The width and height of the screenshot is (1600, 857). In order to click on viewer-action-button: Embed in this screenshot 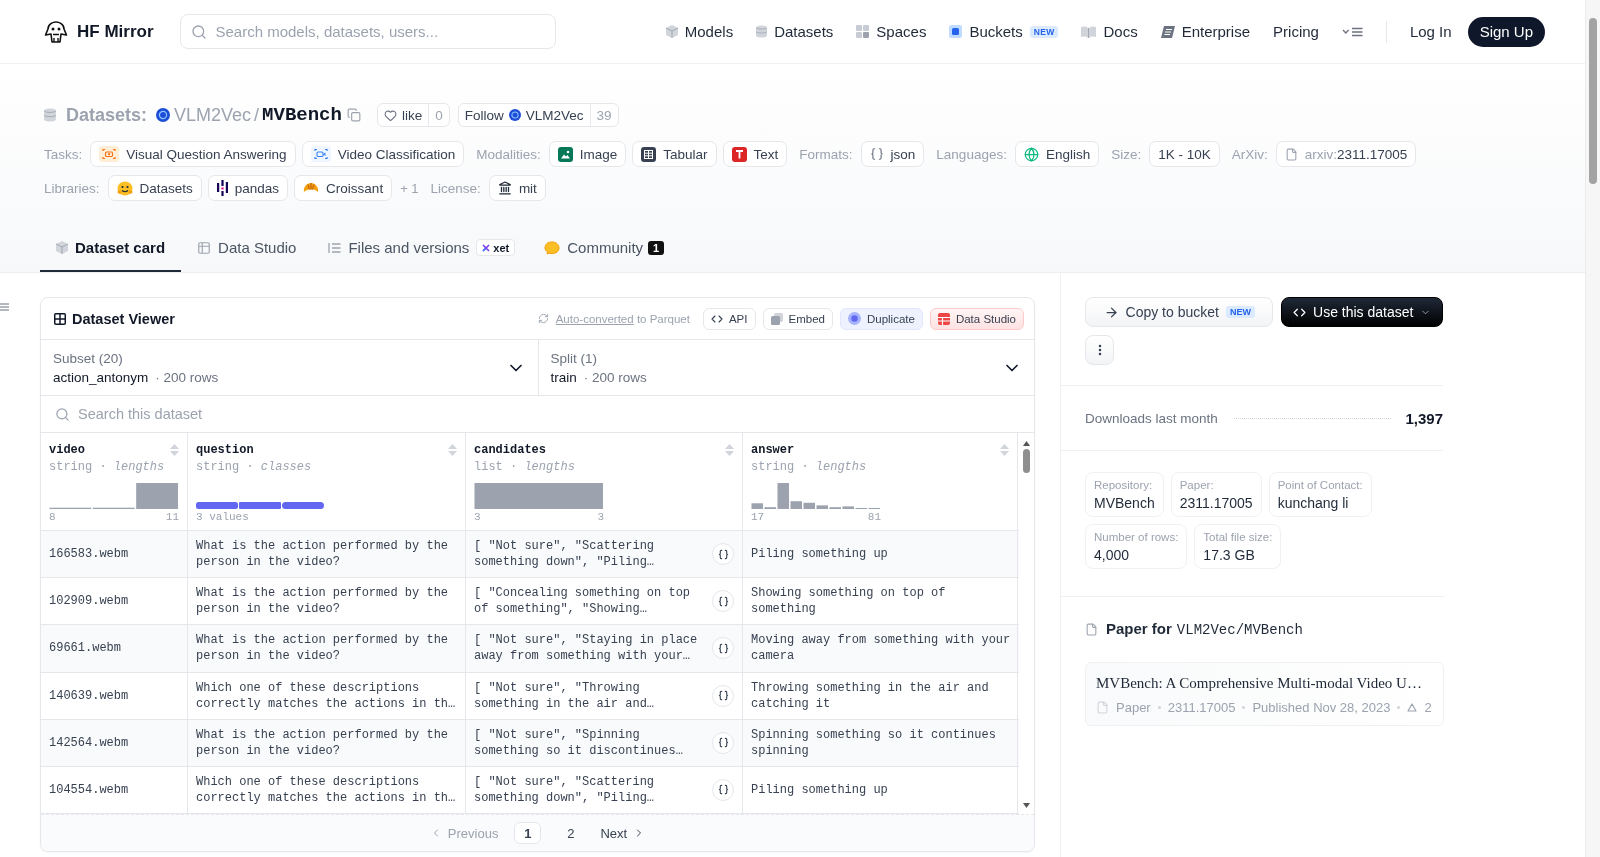, I will do `click(797, 318)`.